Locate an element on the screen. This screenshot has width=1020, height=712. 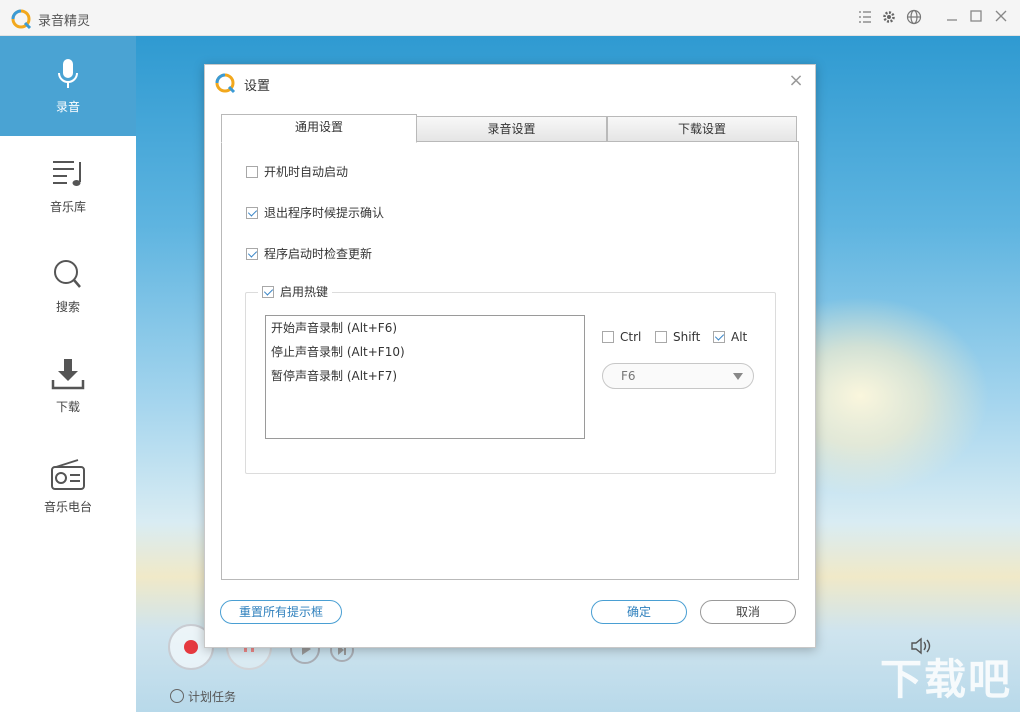
globe-icon is located at coordinates (914, 18).